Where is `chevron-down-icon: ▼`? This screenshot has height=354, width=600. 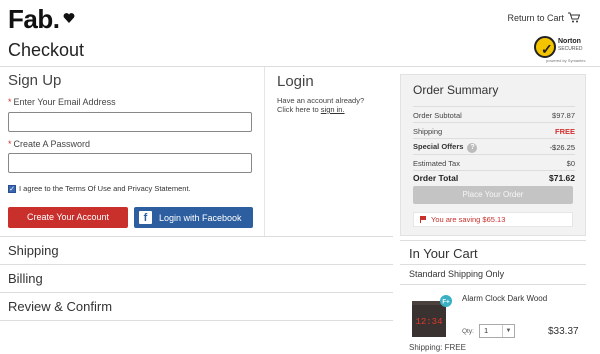
chevron-down-icon: ▼ is located at coordinates (508, 331).